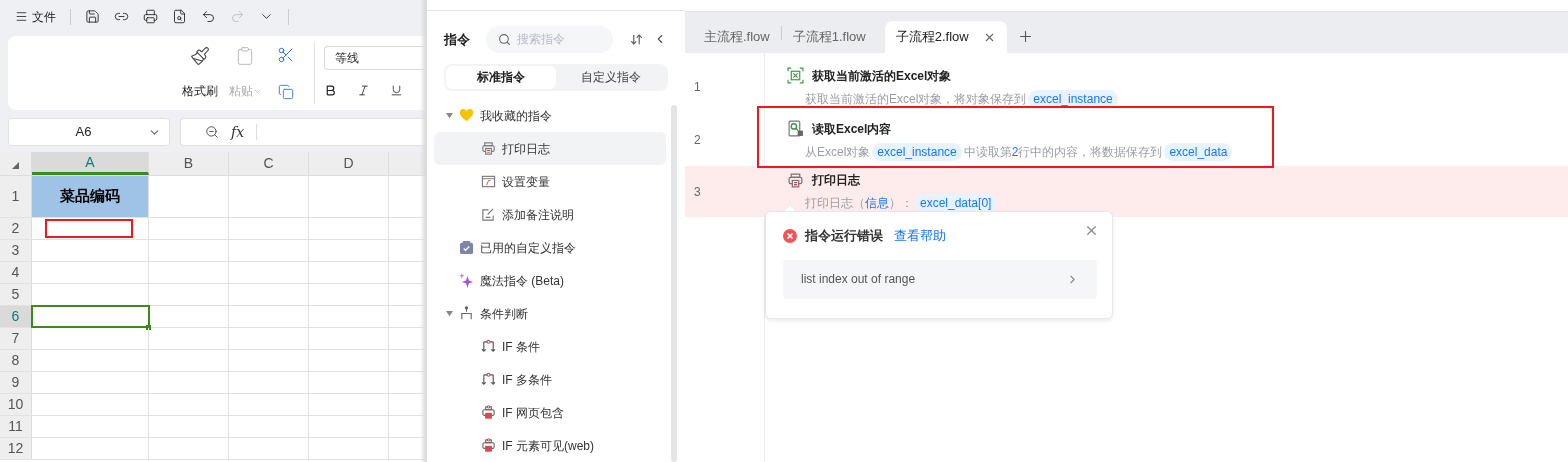 Image resolution: width=1568 pixels, height=462 pixels. Describe the element at coordinates (877, 203) in the screenshot. I see `parameter-value: 信息` at that location.